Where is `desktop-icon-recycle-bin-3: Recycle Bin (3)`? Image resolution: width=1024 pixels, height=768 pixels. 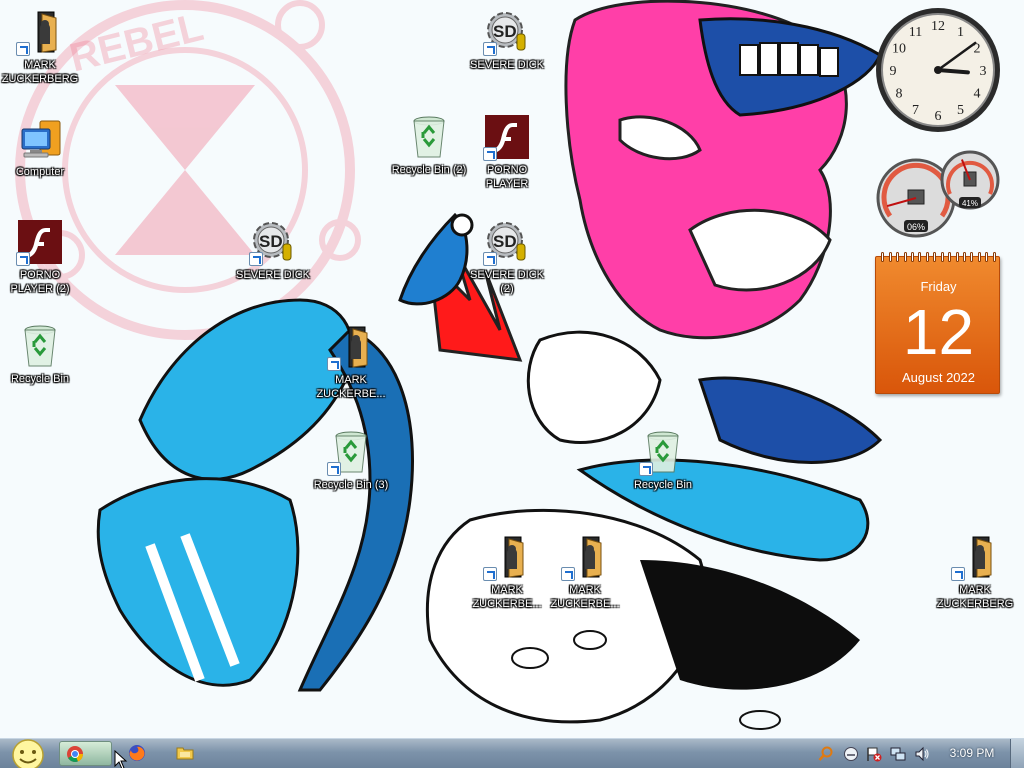 desktop-icon-recycle-bin-3: Recycle Bin (3) is located at coordinates (351, 476).